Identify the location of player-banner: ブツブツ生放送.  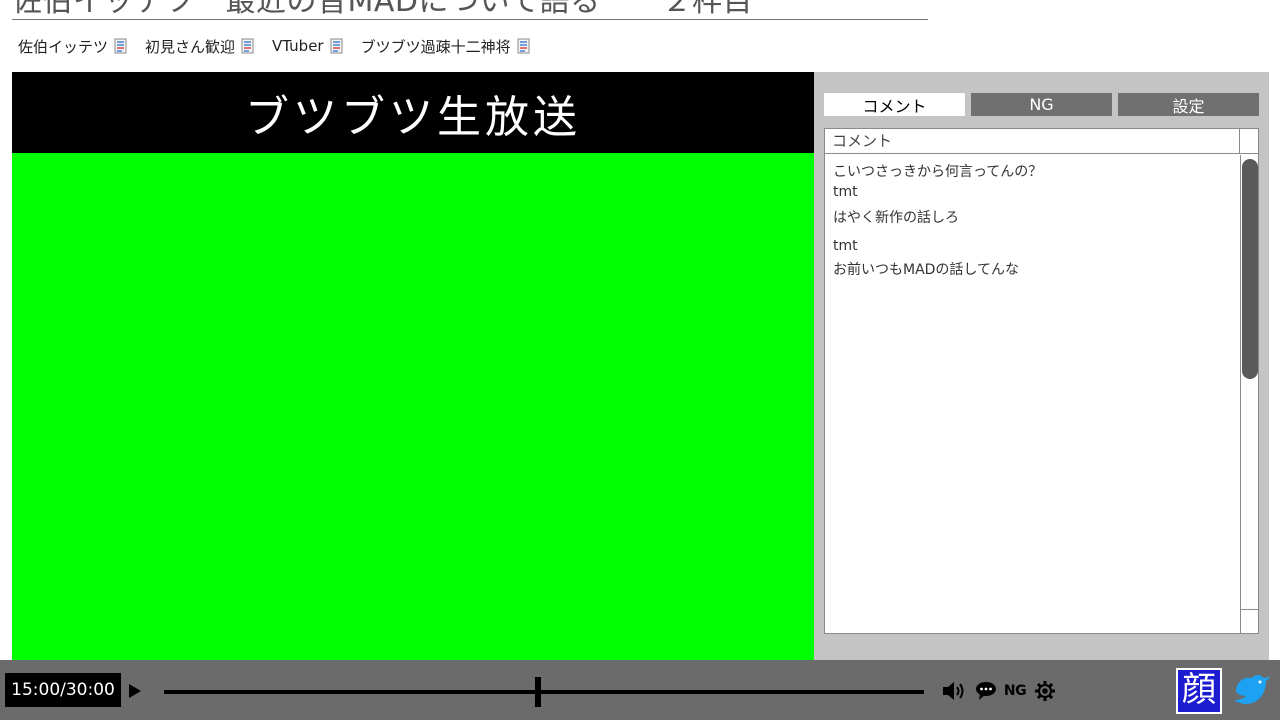
(413, 112).